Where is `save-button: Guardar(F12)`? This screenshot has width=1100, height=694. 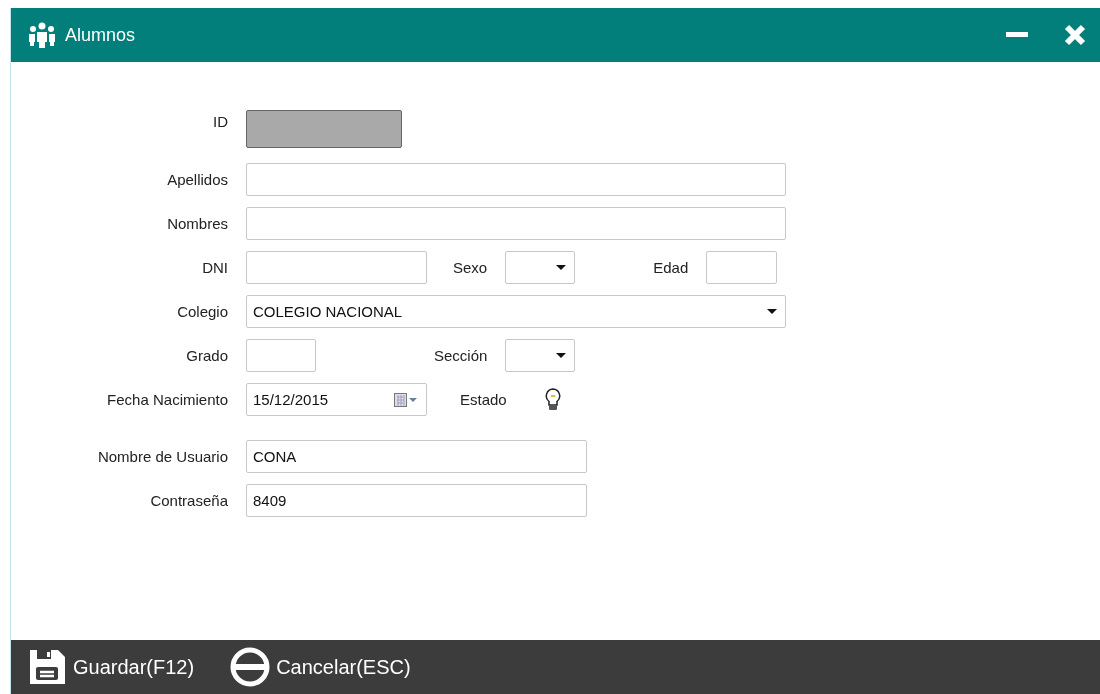
save-button: Guardar(F12) is located at coordinates (111, 667).